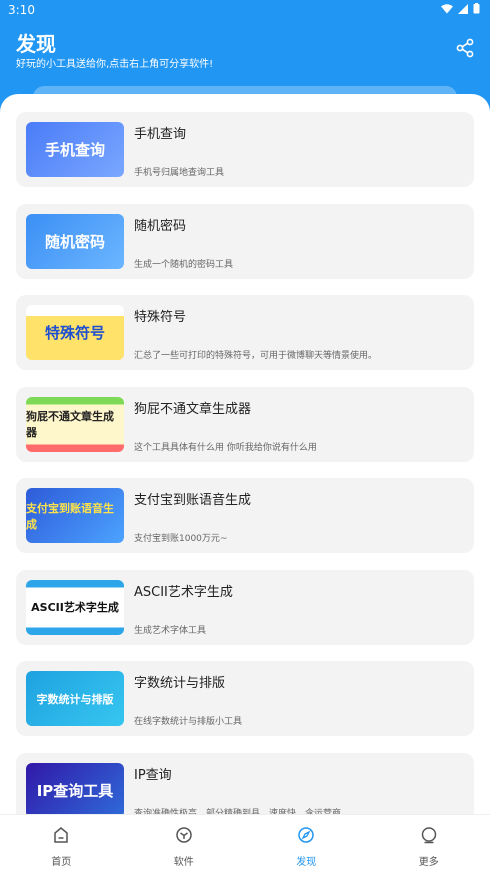 This screenshot has width=490, height=871. Describe the element at coordinates (429, 839) in the screenshot. I see `more-icon` at that location.